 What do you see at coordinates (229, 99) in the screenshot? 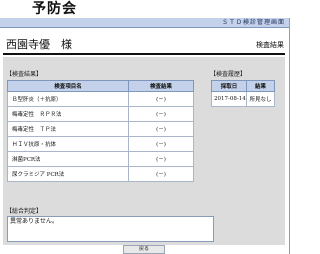
I see `history-date: 2017-08-14` at bounding box center [229, 99].